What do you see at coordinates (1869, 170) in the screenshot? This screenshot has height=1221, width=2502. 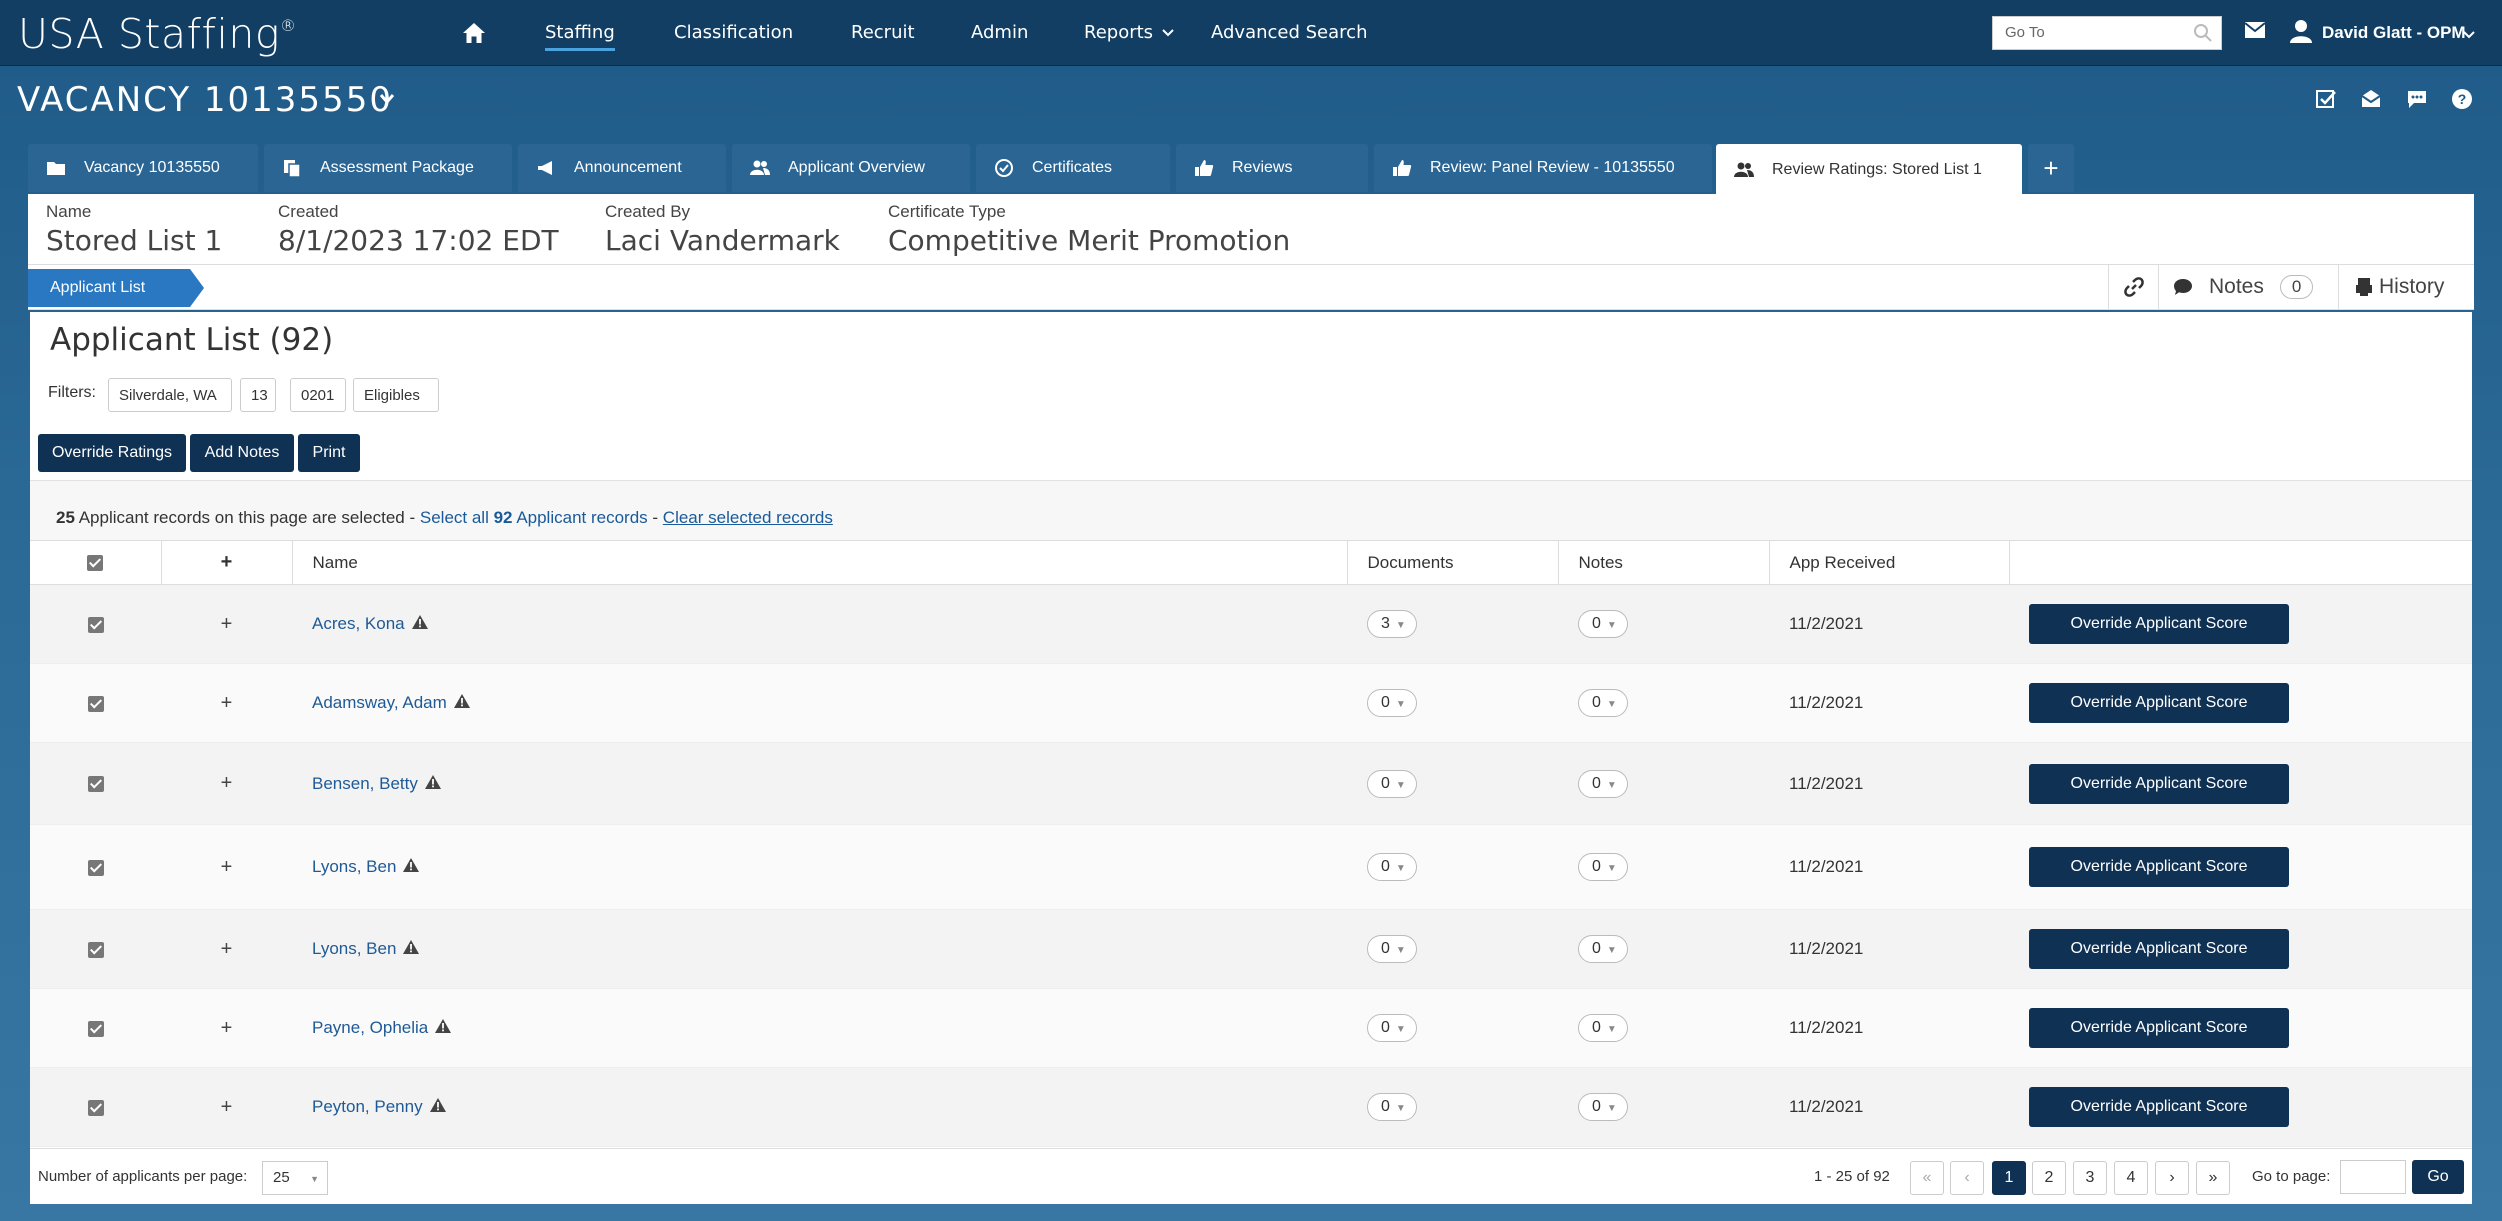 I see `tab-review-ratings: Review Ratings: Stored List 1` at bounding box center [1869, 170].